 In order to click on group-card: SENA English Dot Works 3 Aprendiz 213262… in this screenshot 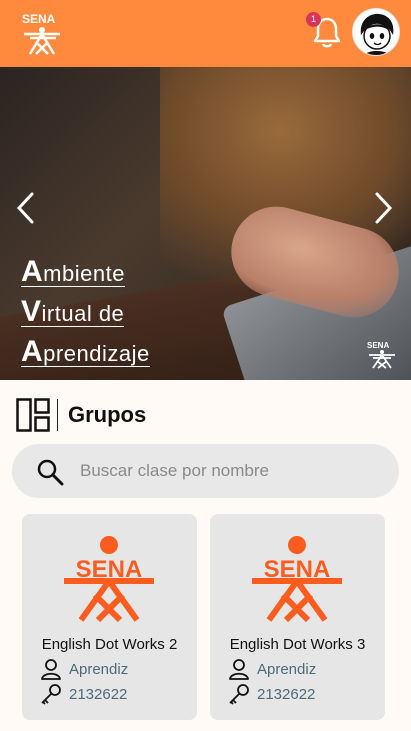, I will do `click(297, 617)`.